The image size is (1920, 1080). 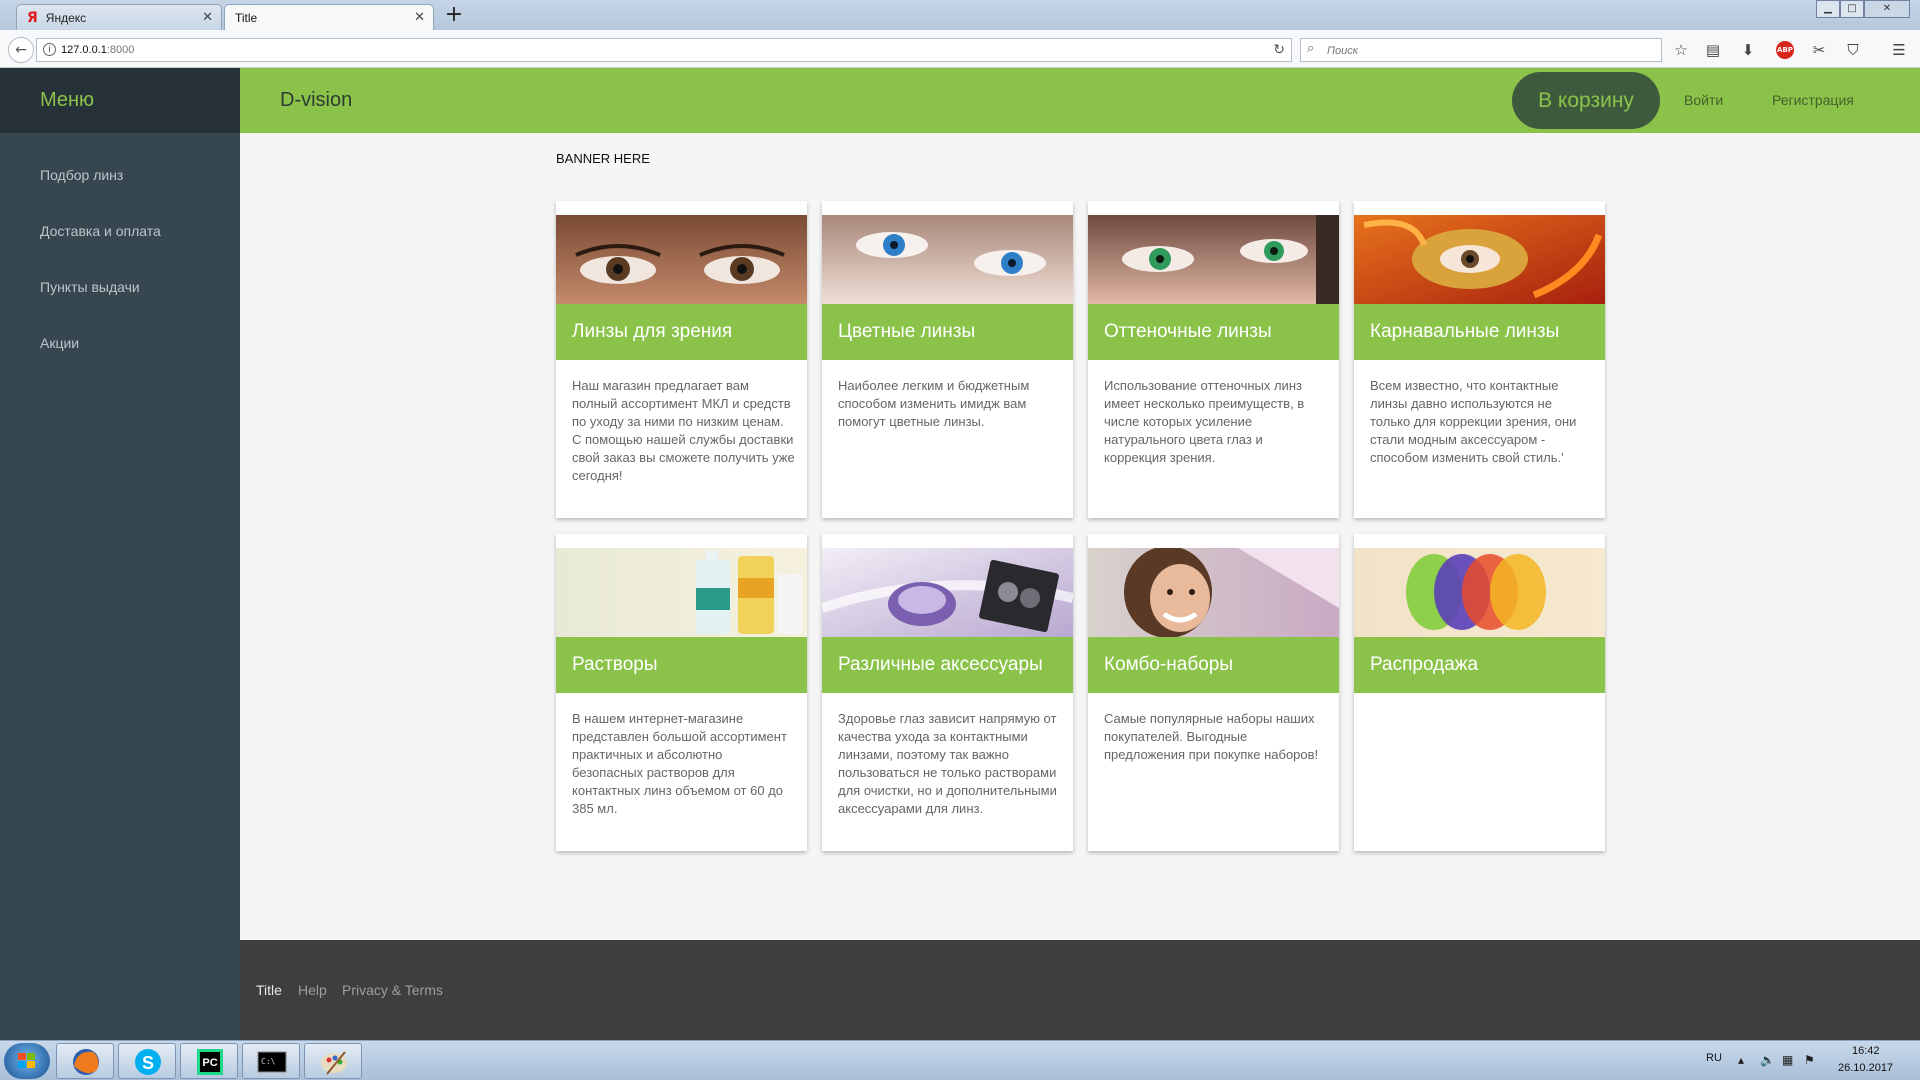 I want to click on sidebar-item-promotions: Акции, so click(x=120, y=343).